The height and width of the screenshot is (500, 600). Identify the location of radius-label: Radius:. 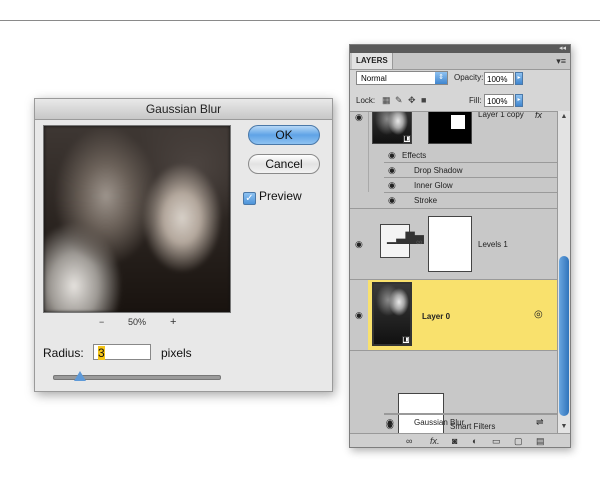
(63, 353).